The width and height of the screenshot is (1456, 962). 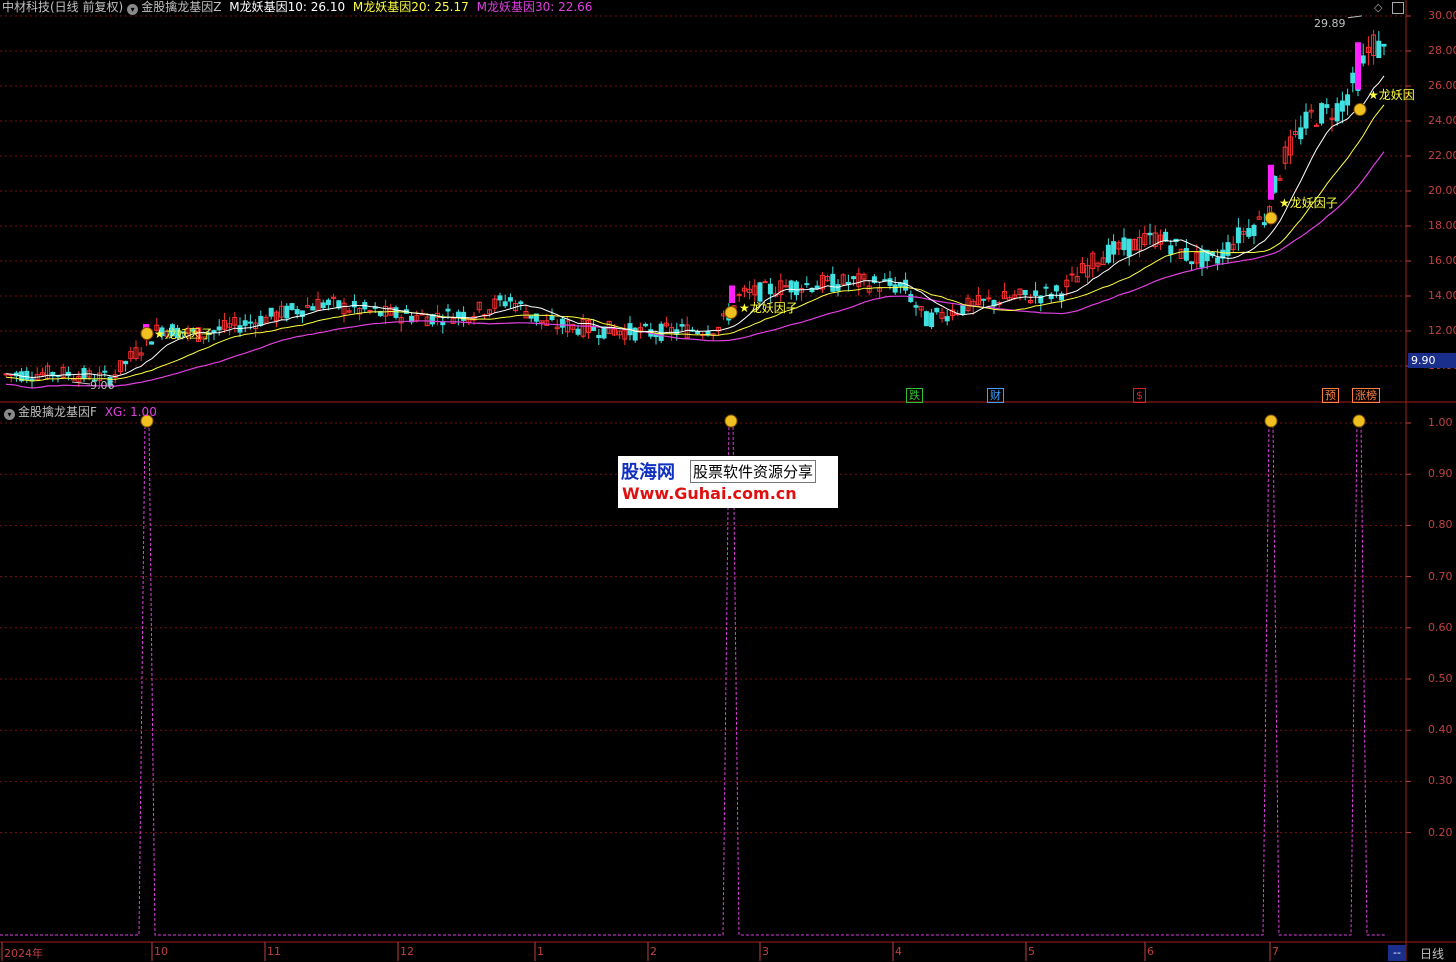 I want to click on watermark: 股海网 股票软件资源分享 Www.Guhai.com.cn, so click(x=728, y=482).